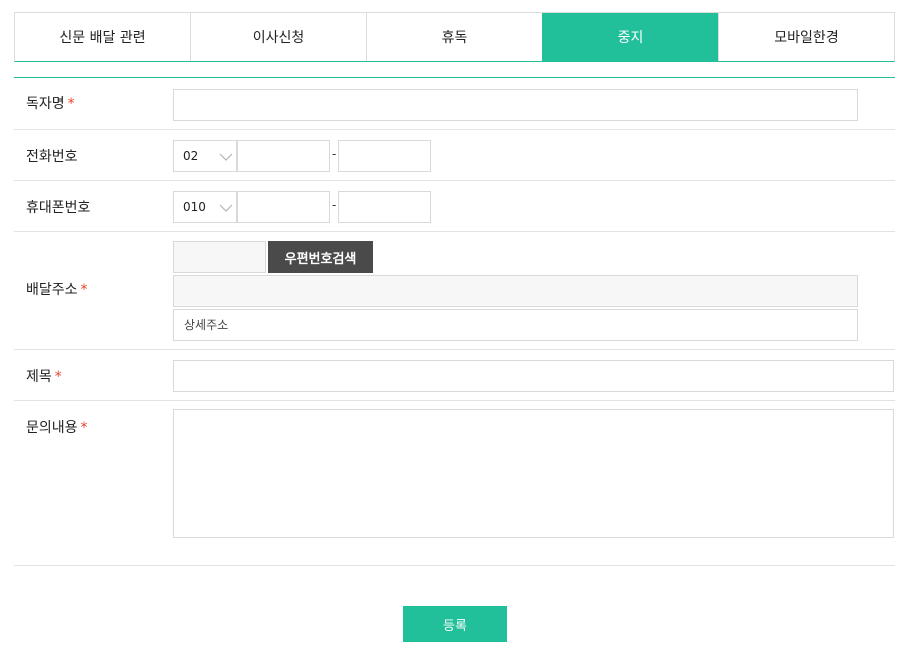 Image resolution: width=910 pixels, height=654 pixels. I want to click on reader-name-input, so click(515, 105).